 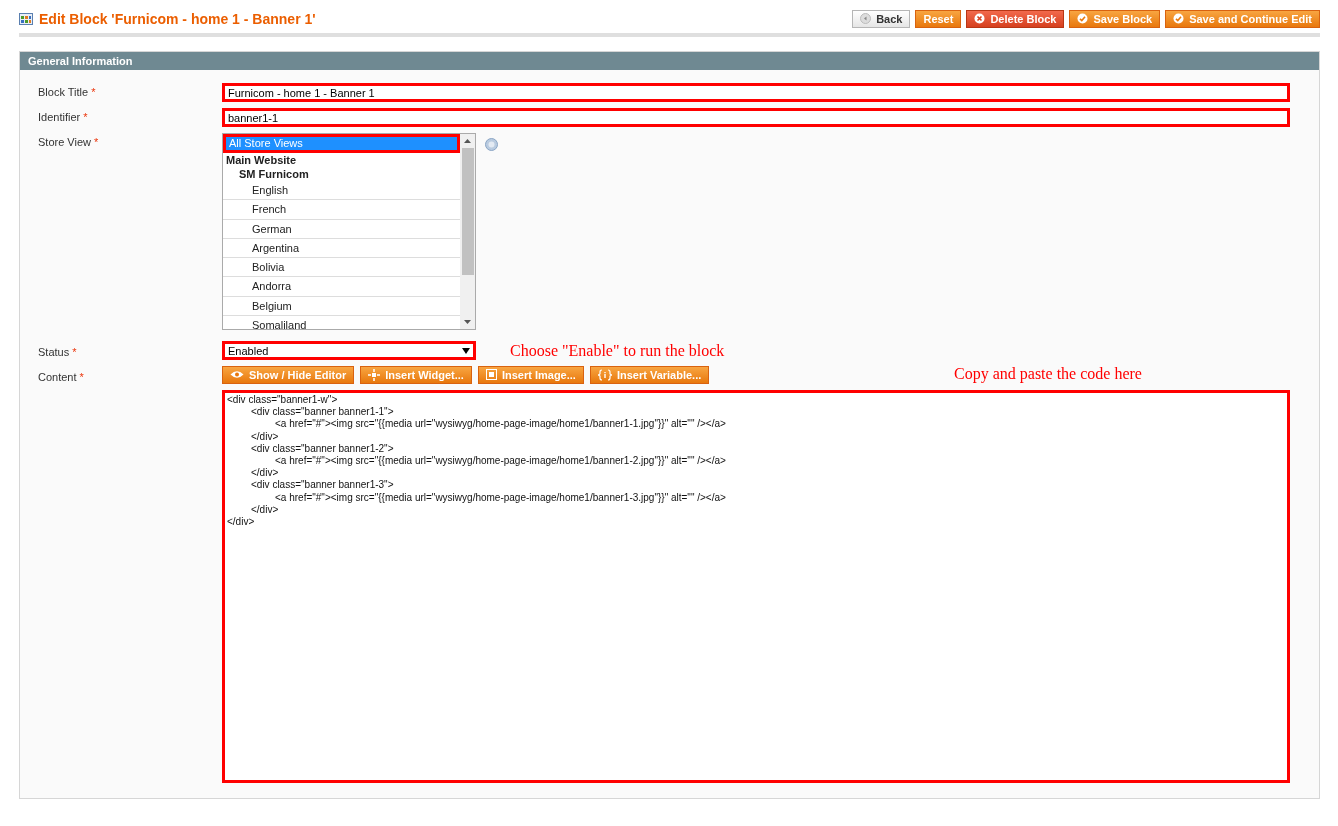 I want to click on section-header: General Information, so click(x=669, y=61).